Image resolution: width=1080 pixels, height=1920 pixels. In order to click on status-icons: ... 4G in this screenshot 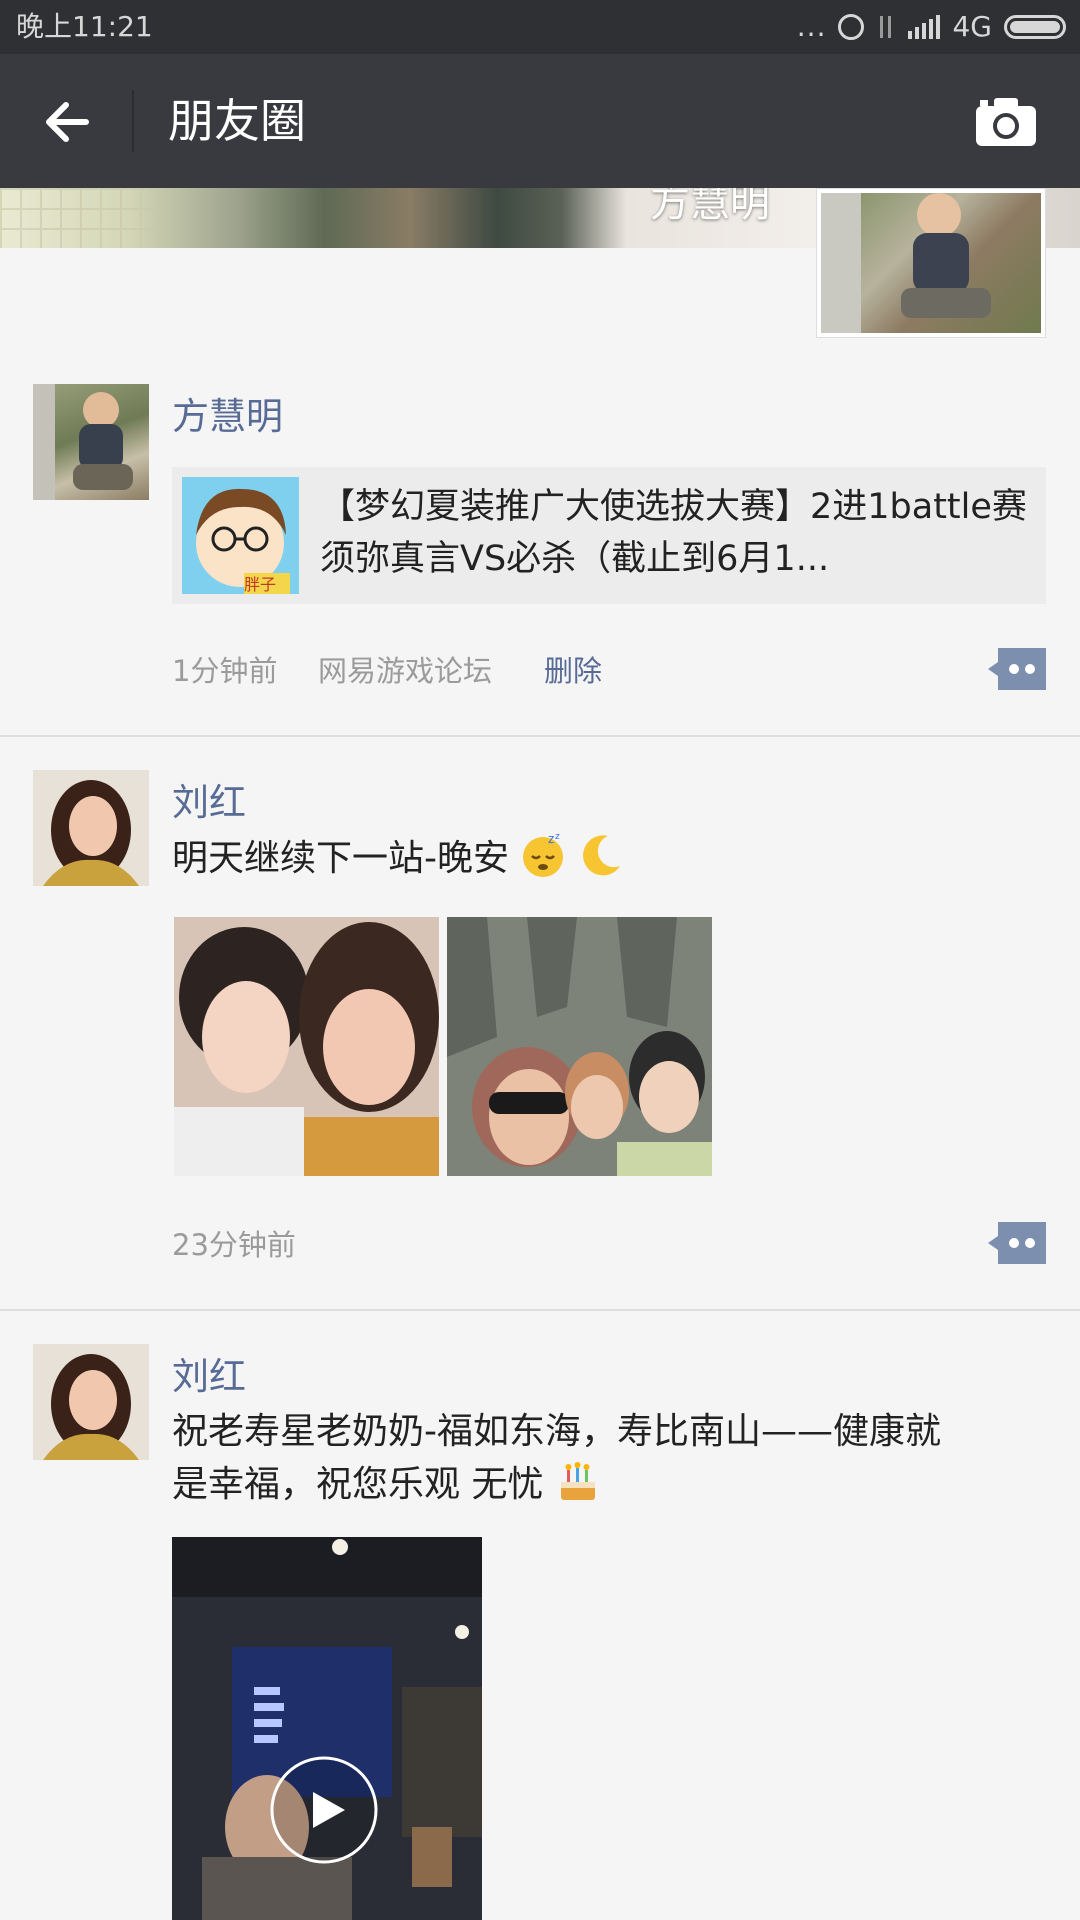, I will do `click(931, 27)`.